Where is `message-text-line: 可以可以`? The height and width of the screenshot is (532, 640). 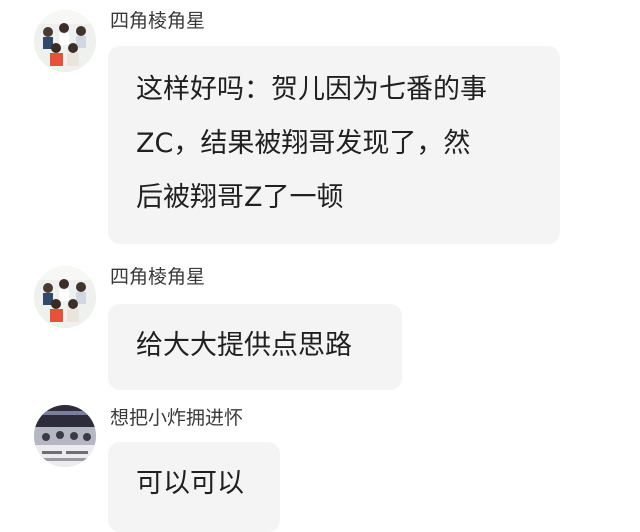 message-text-line: 可以可以 is located at coordinates (190, 483).